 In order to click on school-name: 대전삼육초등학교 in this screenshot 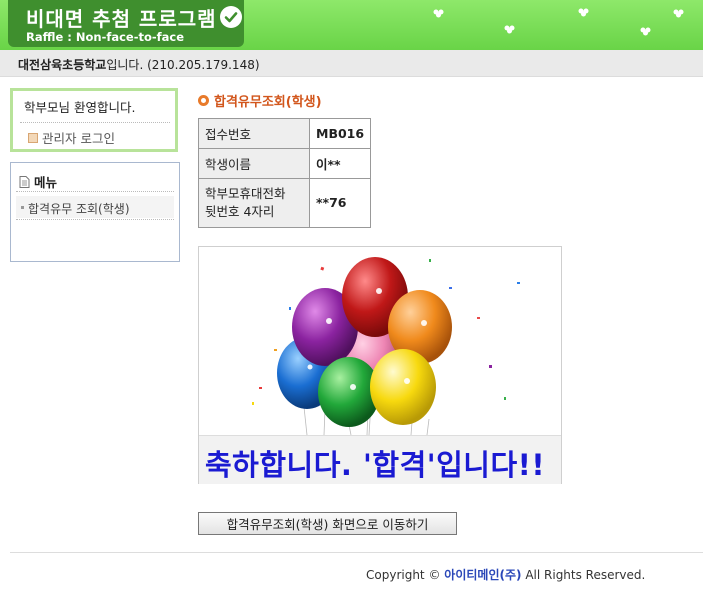, I will do `click(62, 65)`.